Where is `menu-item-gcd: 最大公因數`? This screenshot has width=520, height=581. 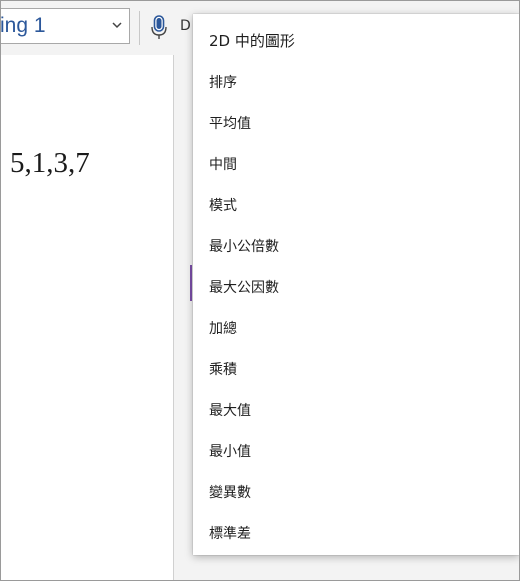
menu-item-gcd: 最大公因數 is located at coordinates (356, 286).